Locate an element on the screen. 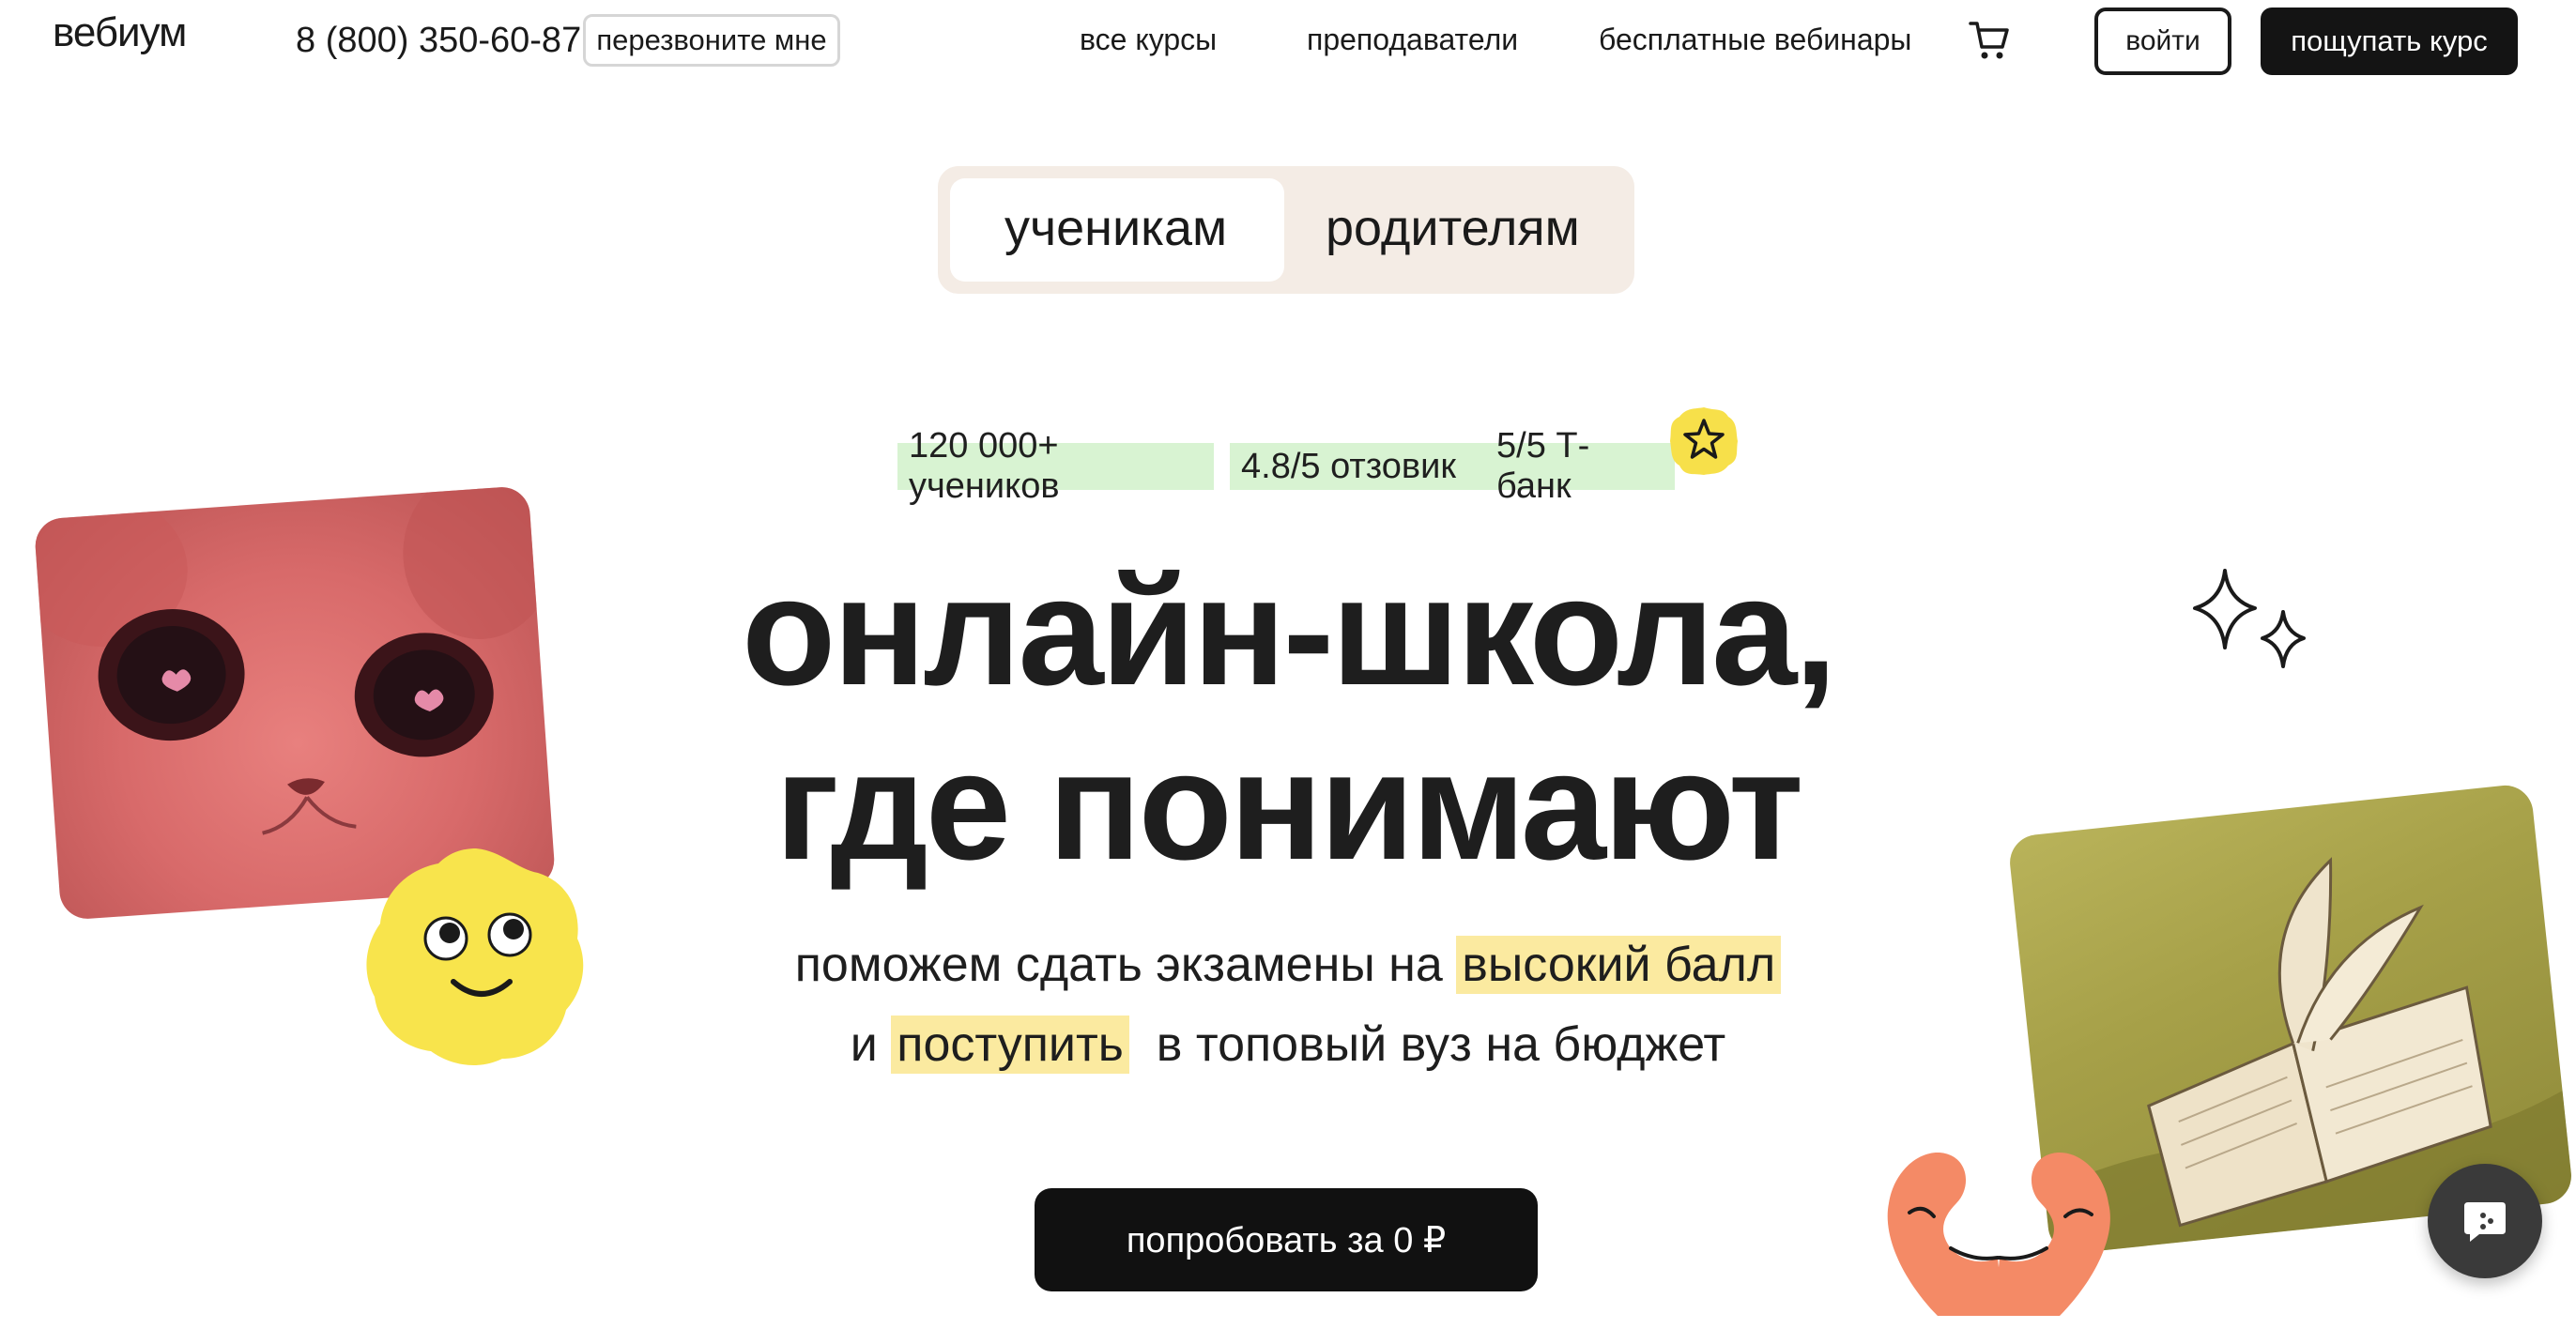 This screenshot has width=2576, height=1344. stat-badge-otzovik: 4.8/5 отзовик is located at coordinates (1364, 466).